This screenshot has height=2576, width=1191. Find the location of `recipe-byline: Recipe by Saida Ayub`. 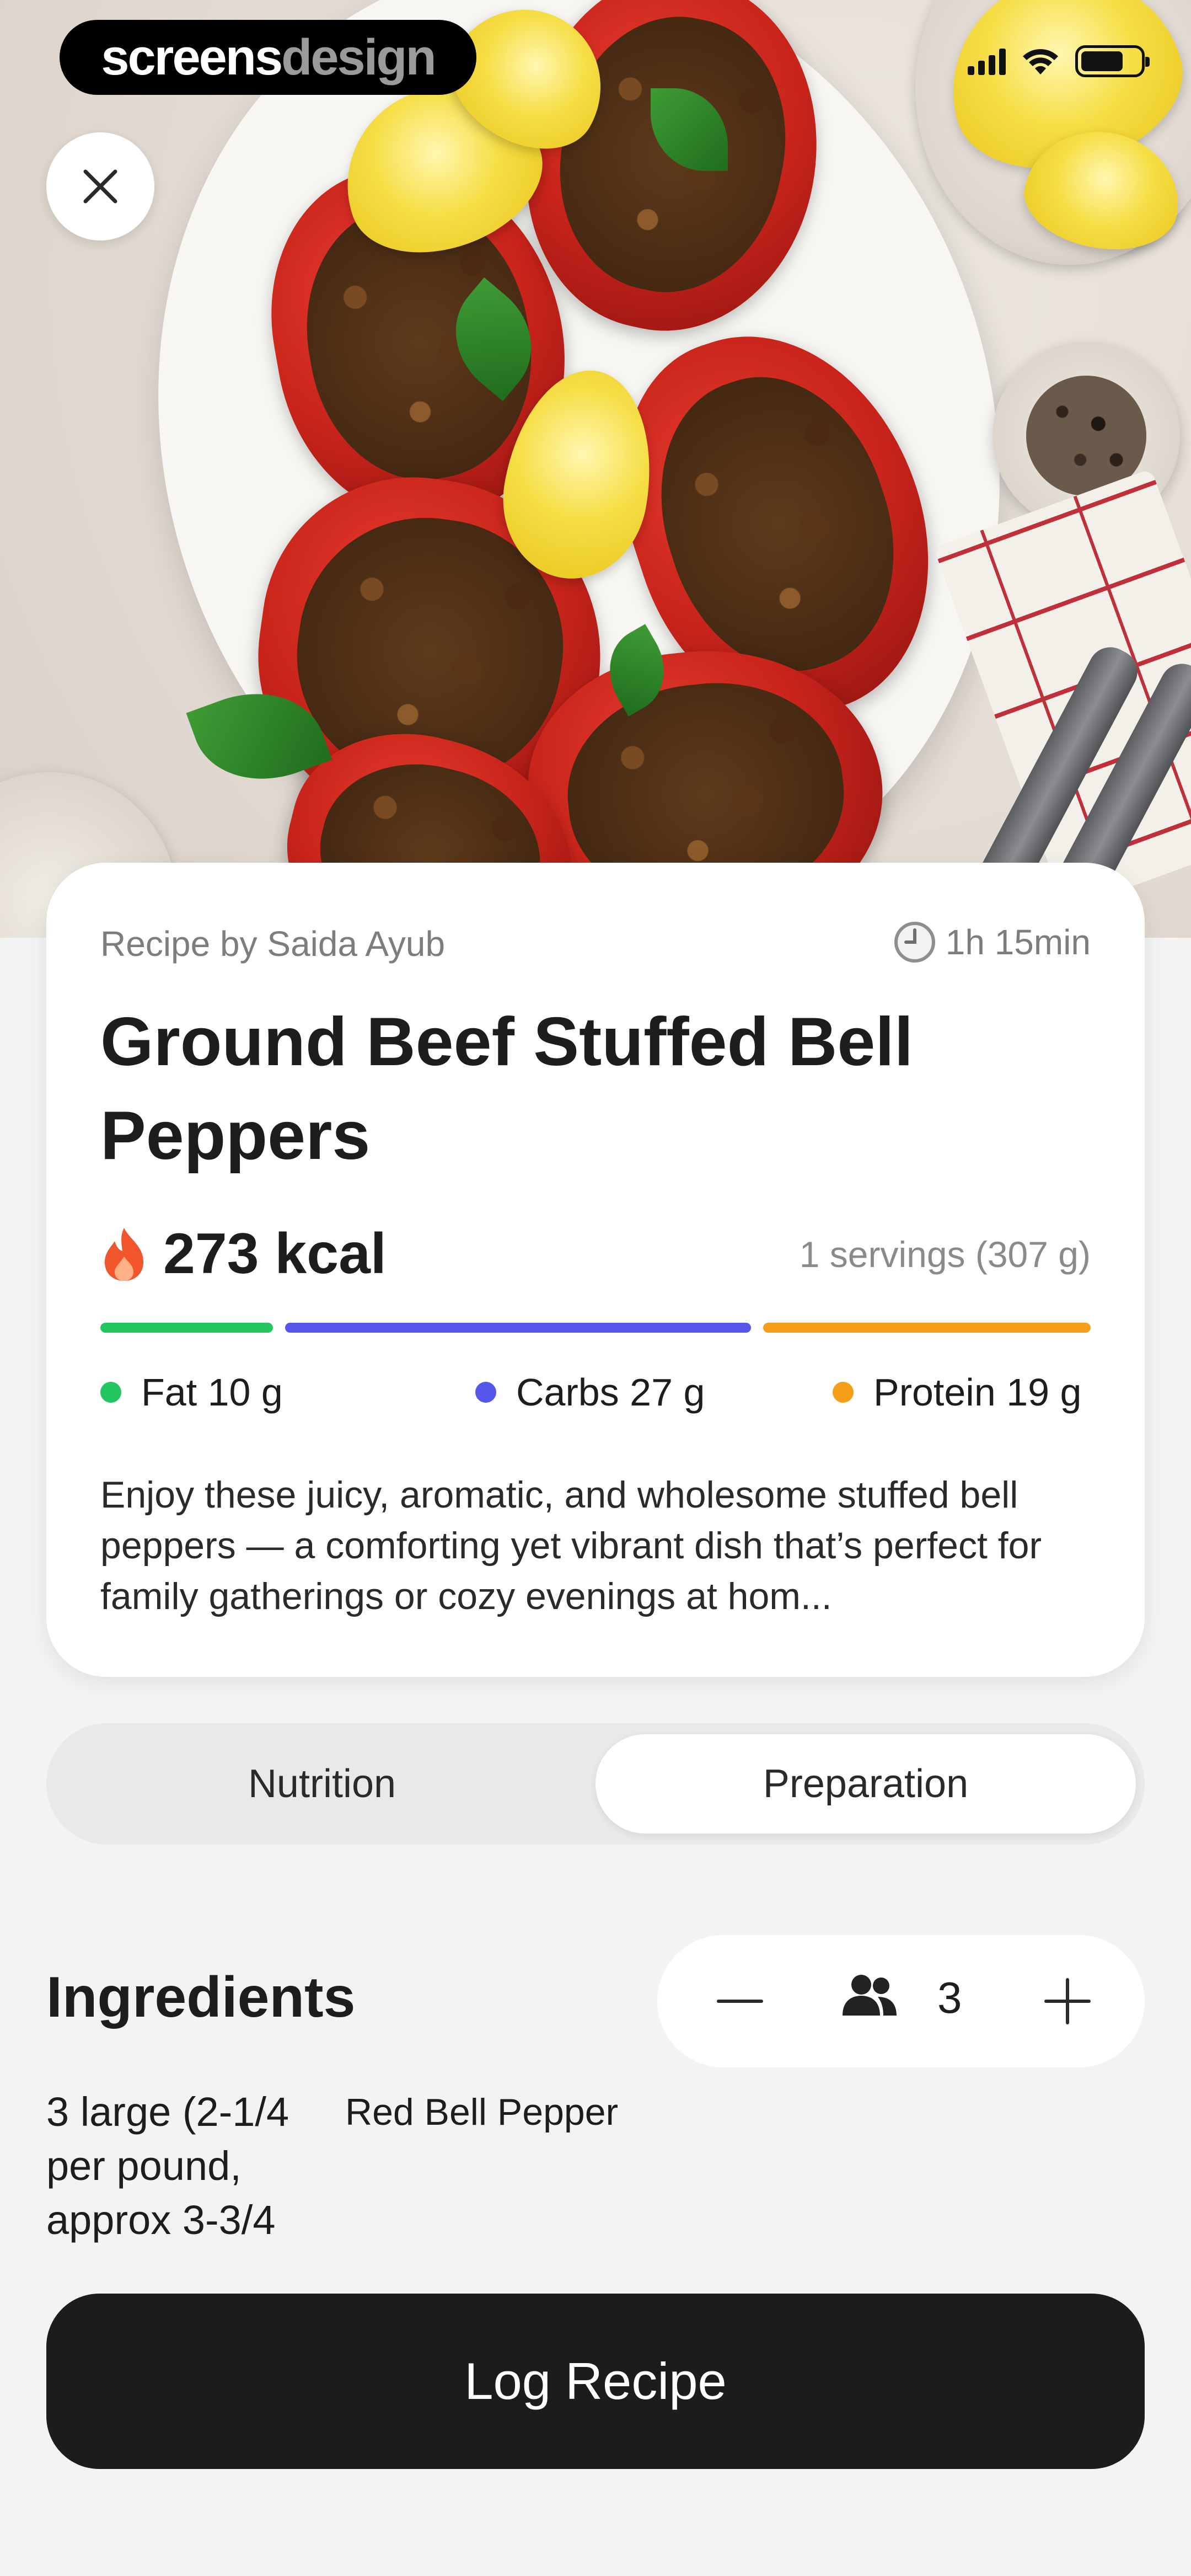

recipe-byline: Recipe by Saida Ayub is located at coordinates (273, 944).